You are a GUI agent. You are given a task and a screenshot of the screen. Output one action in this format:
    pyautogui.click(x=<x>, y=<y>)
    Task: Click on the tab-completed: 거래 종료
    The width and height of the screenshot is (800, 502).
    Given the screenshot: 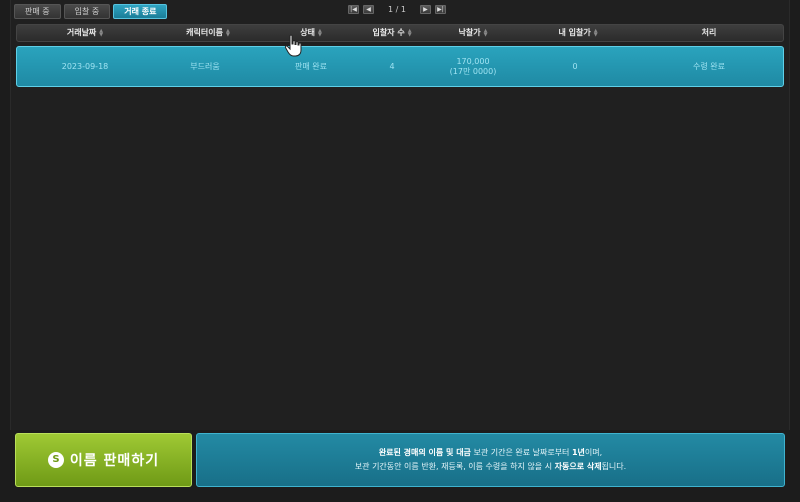 What is the action you would take?
    pyautogui.click(x=140, y=11)
    